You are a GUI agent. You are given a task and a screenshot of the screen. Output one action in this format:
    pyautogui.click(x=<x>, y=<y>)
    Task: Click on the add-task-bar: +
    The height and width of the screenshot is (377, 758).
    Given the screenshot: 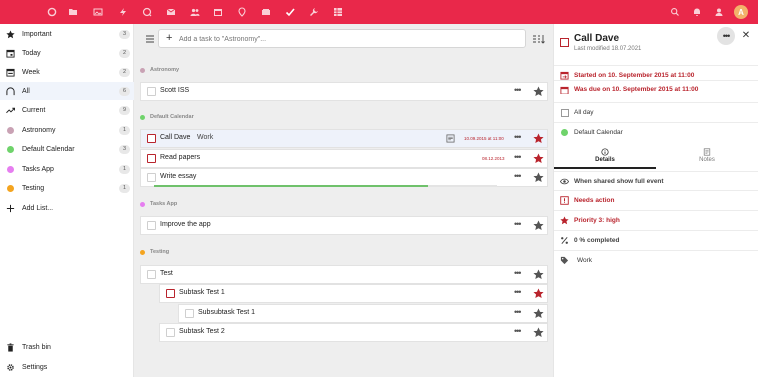 What is the action you would take?
    pyautogui.click(x=342, y=38)
    